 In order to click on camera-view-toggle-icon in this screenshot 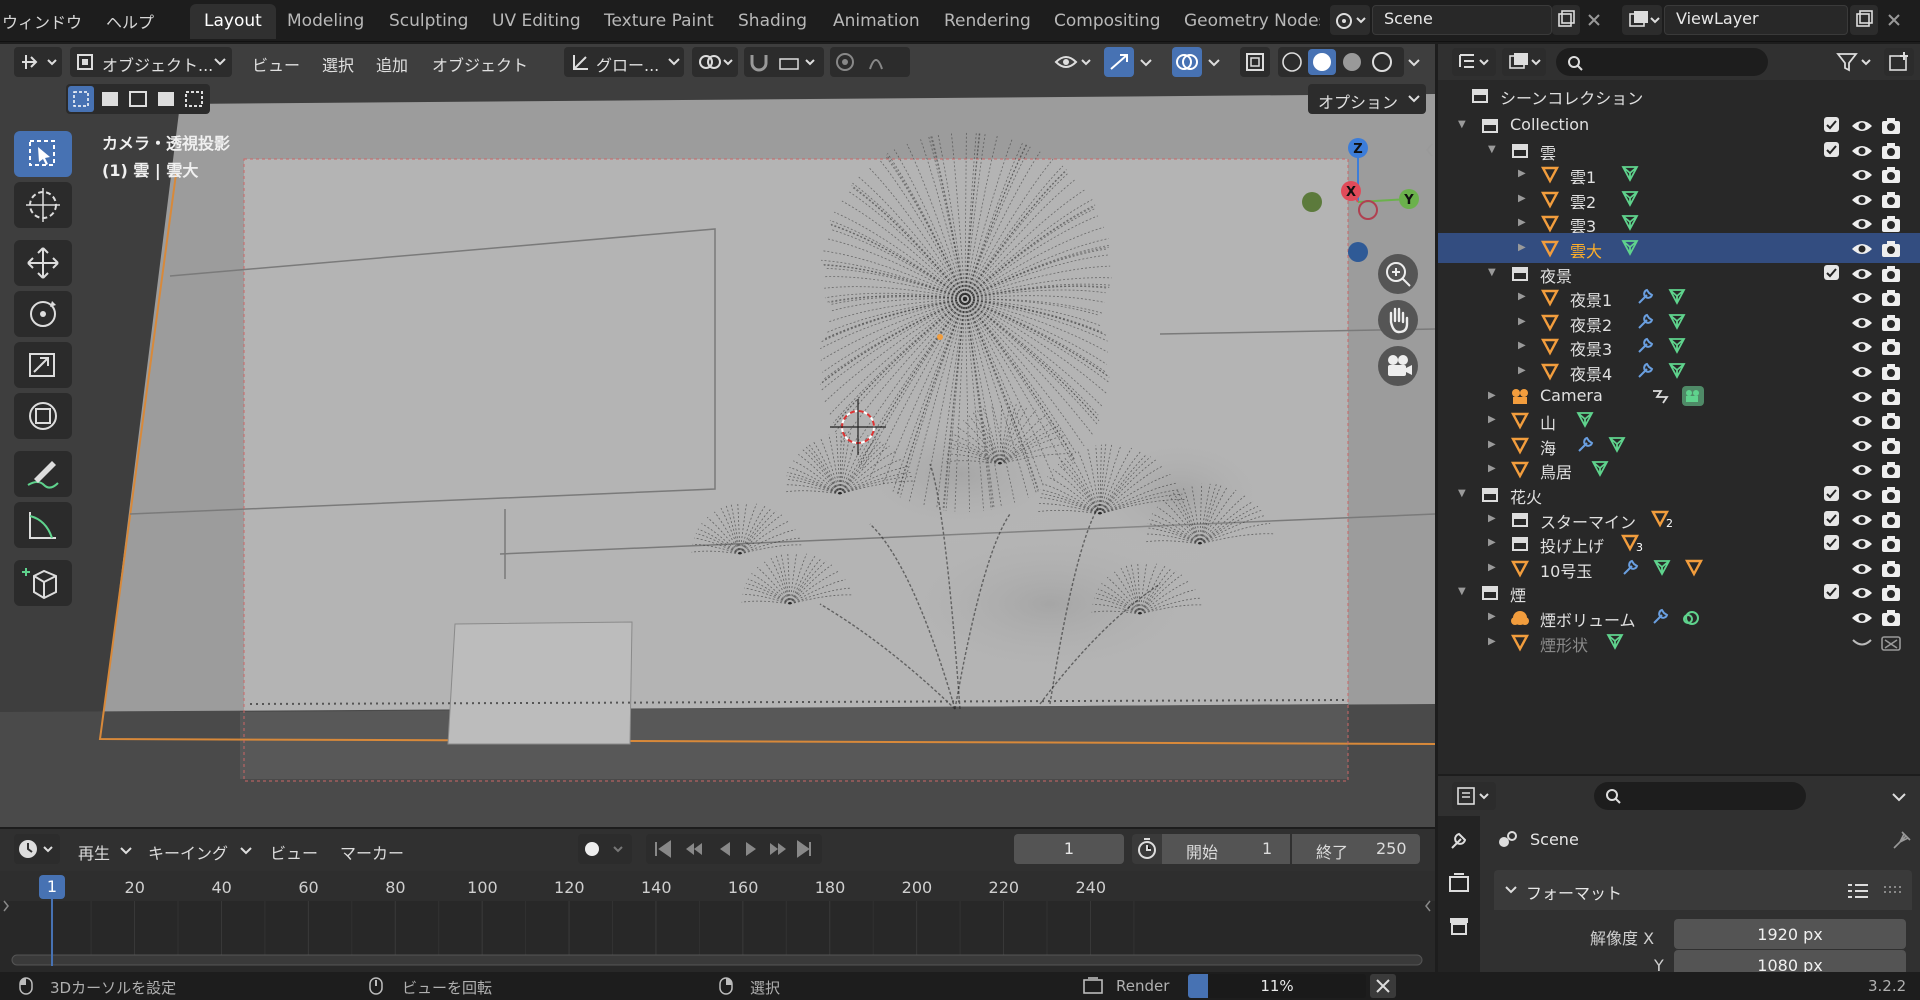, I will do `click(1398, 366)`.